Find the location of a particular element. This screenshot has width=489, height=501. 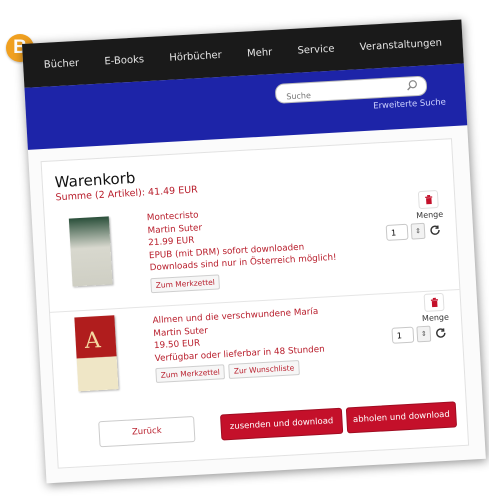

advanced-search-link: Erweiterte Suche is located at coordinates (409, 104).